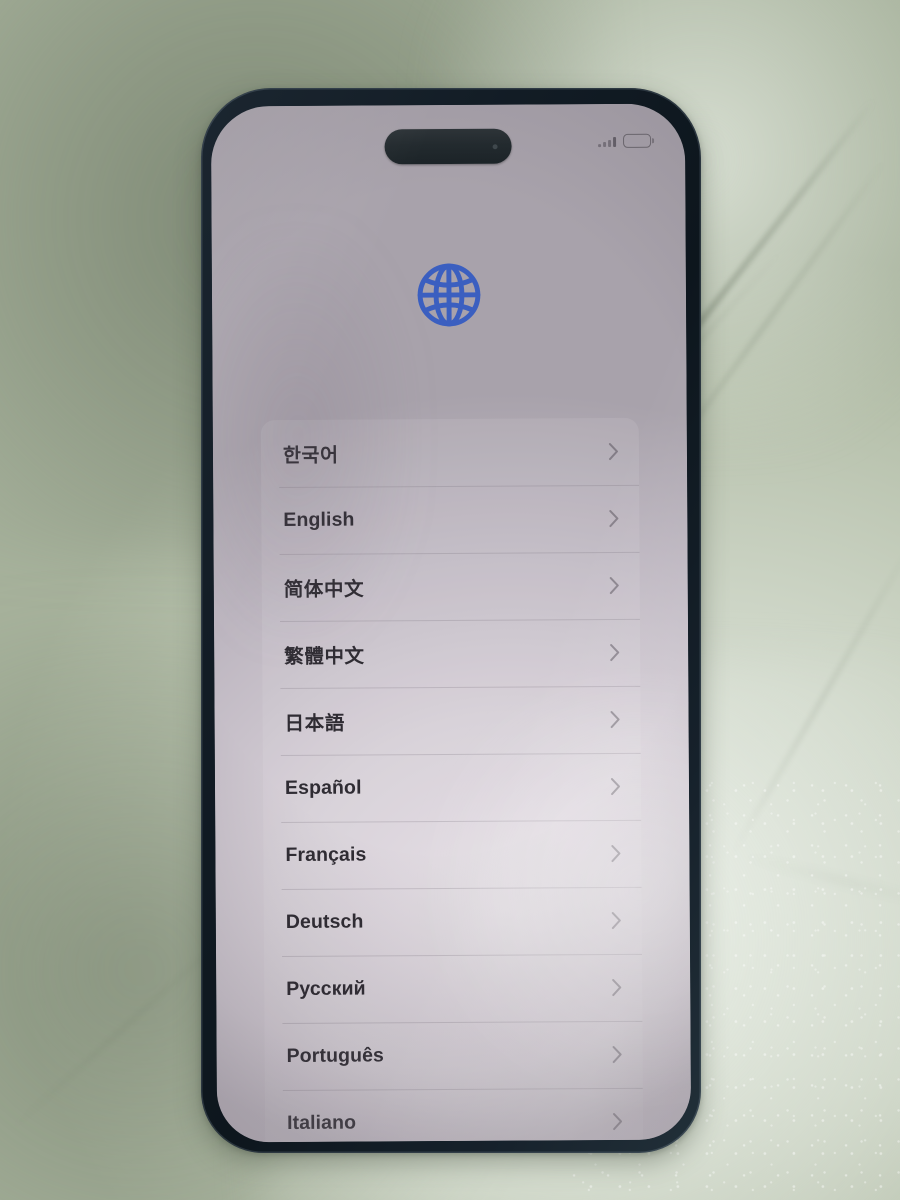 Image resolution: width=900 pixels, height=1200 pixels. I want to click on language-label: 日本語, so click(314, 724).